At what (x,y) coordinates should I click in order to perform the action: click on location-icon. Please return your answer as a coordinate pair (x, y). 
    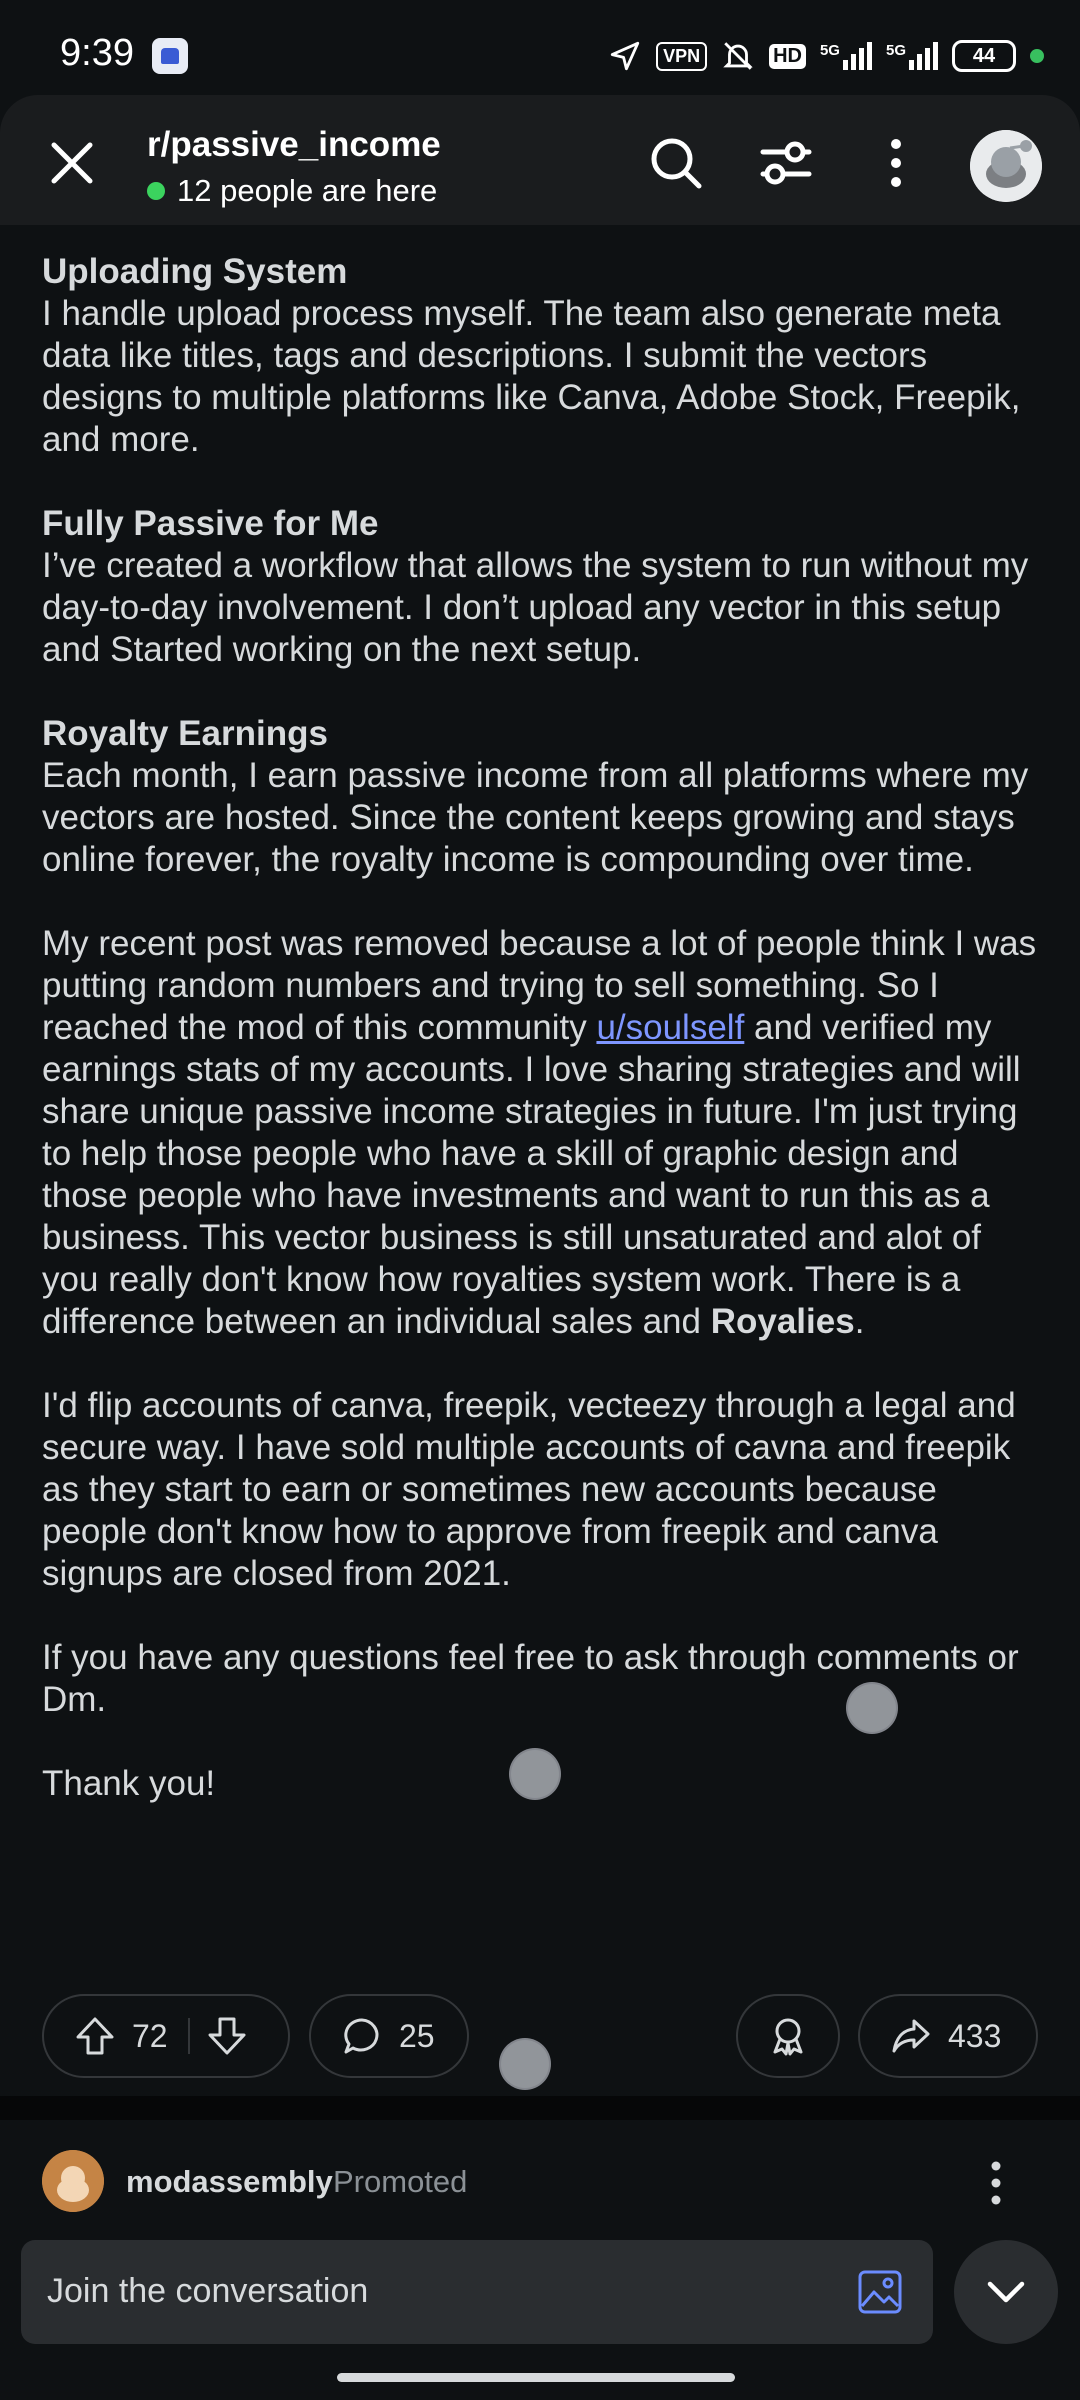
    Looking at the image, I should click on (625, 56).